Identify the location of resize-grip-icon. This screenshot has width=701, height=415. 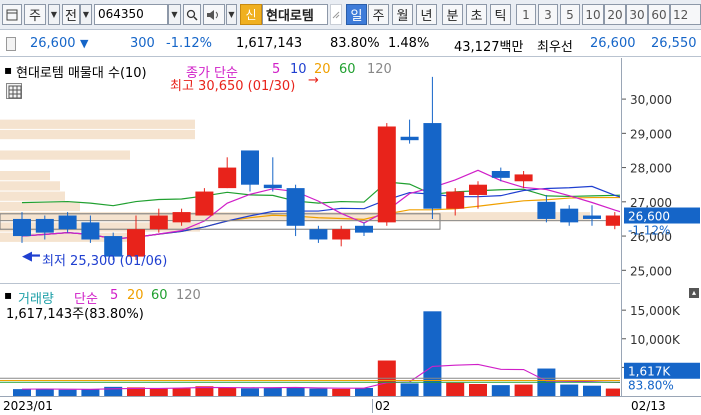
(336, 14).